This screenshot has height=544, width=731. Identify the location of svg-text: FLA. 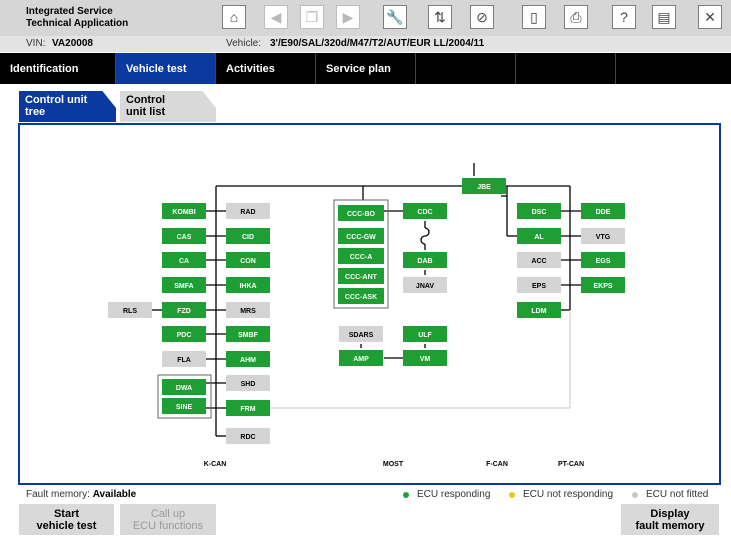
(184, 360).